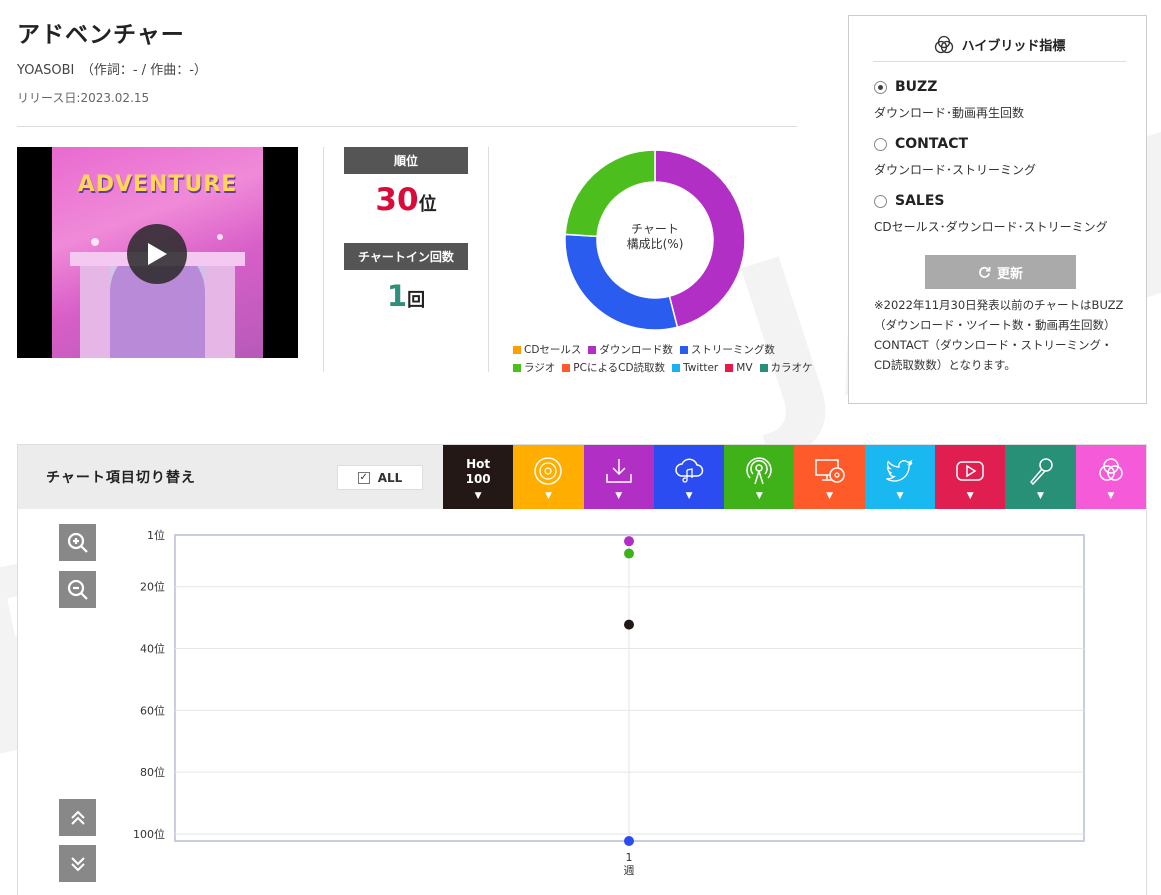 Image resolution: width=1161 pixels, height=895 pixels. What do you see at coordinates (791, 368) in the screenshot?
I see `legend-label: カラオケ` at bounding box center [791, 368].